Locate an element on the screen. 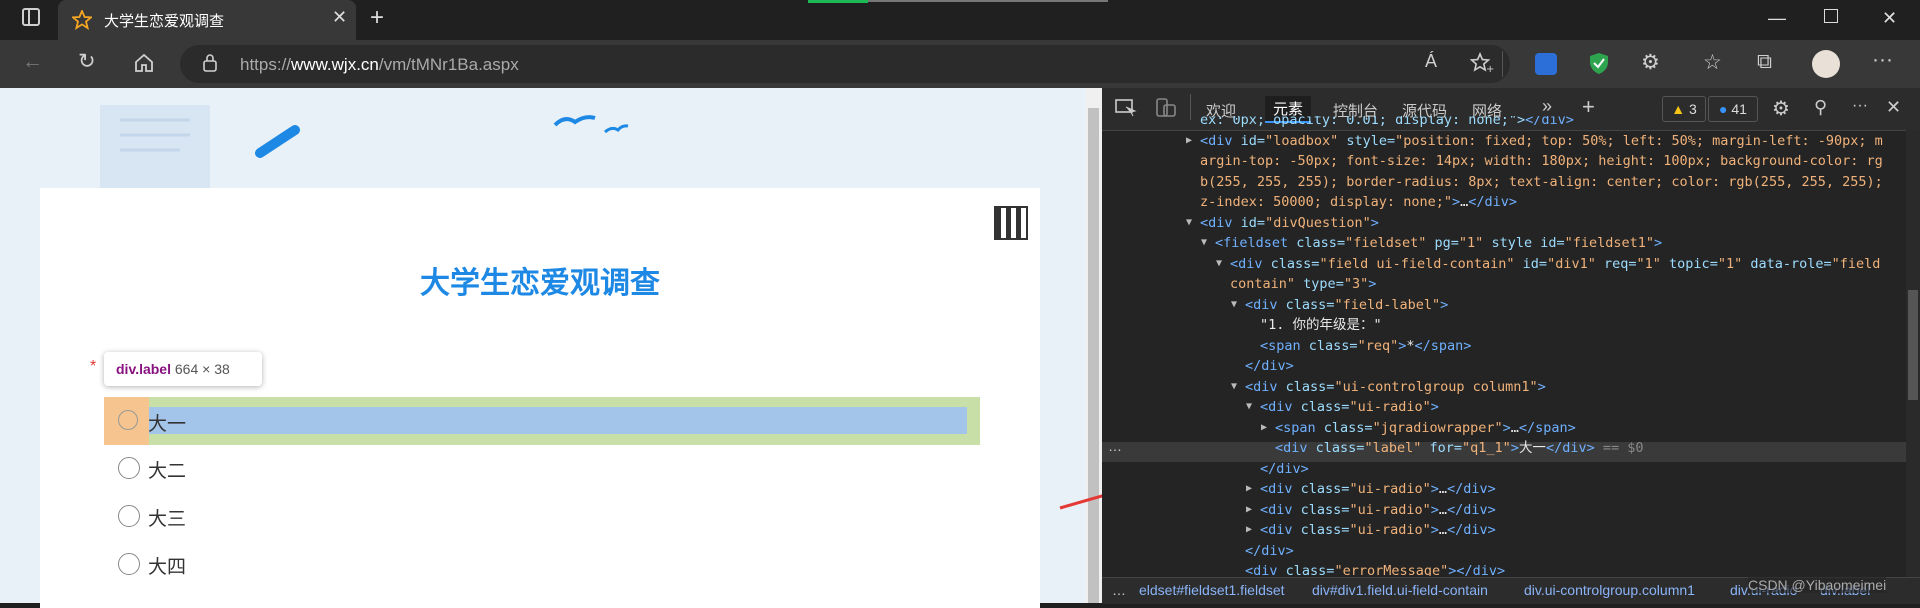 The height and width of the screenshot is (608, 1920). option-label: 大二 is located at coordinates (167, 469).